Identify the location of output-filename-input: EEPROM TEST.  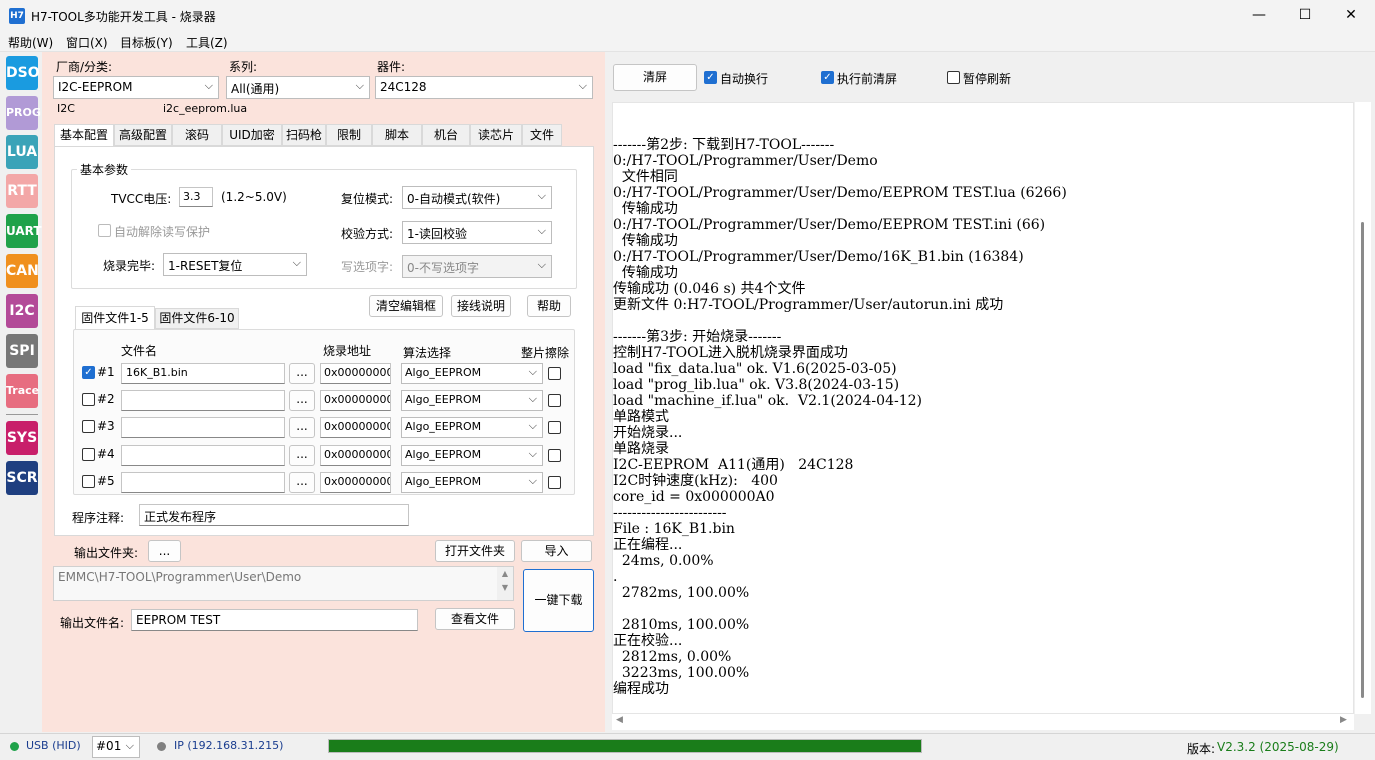
(274, 620).